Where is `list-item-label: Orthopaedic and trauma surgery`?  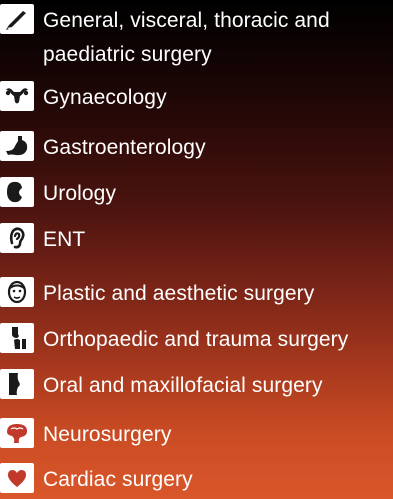
list-item-label: Orthopaedic and trauma surgery is located at coordinates (196, 339).